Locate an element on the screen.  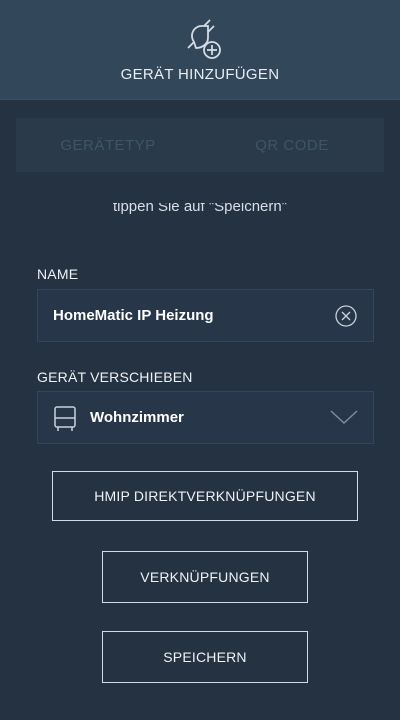
room-select: Wohnzimmer is located at coordinates (205, 417).